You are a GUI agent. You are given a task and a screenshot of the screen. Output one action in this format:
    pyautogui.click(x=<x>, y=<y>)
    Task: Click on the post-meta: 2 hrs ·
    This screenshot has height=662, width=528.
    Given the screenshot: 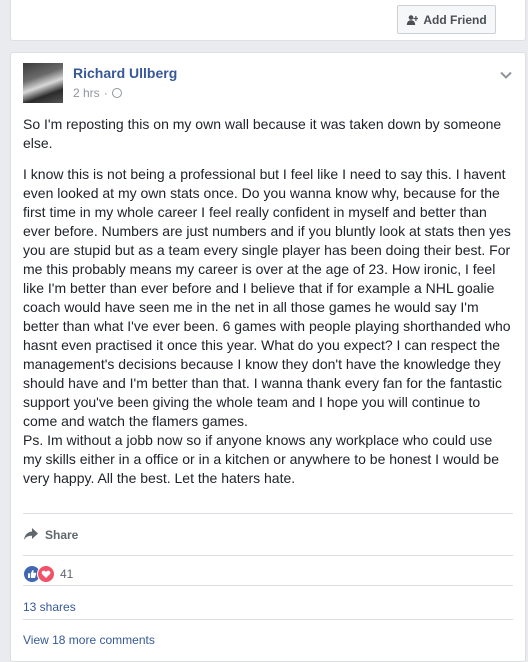 What is the action you would take?
    pyautogui.click(x=97, y=93)
    